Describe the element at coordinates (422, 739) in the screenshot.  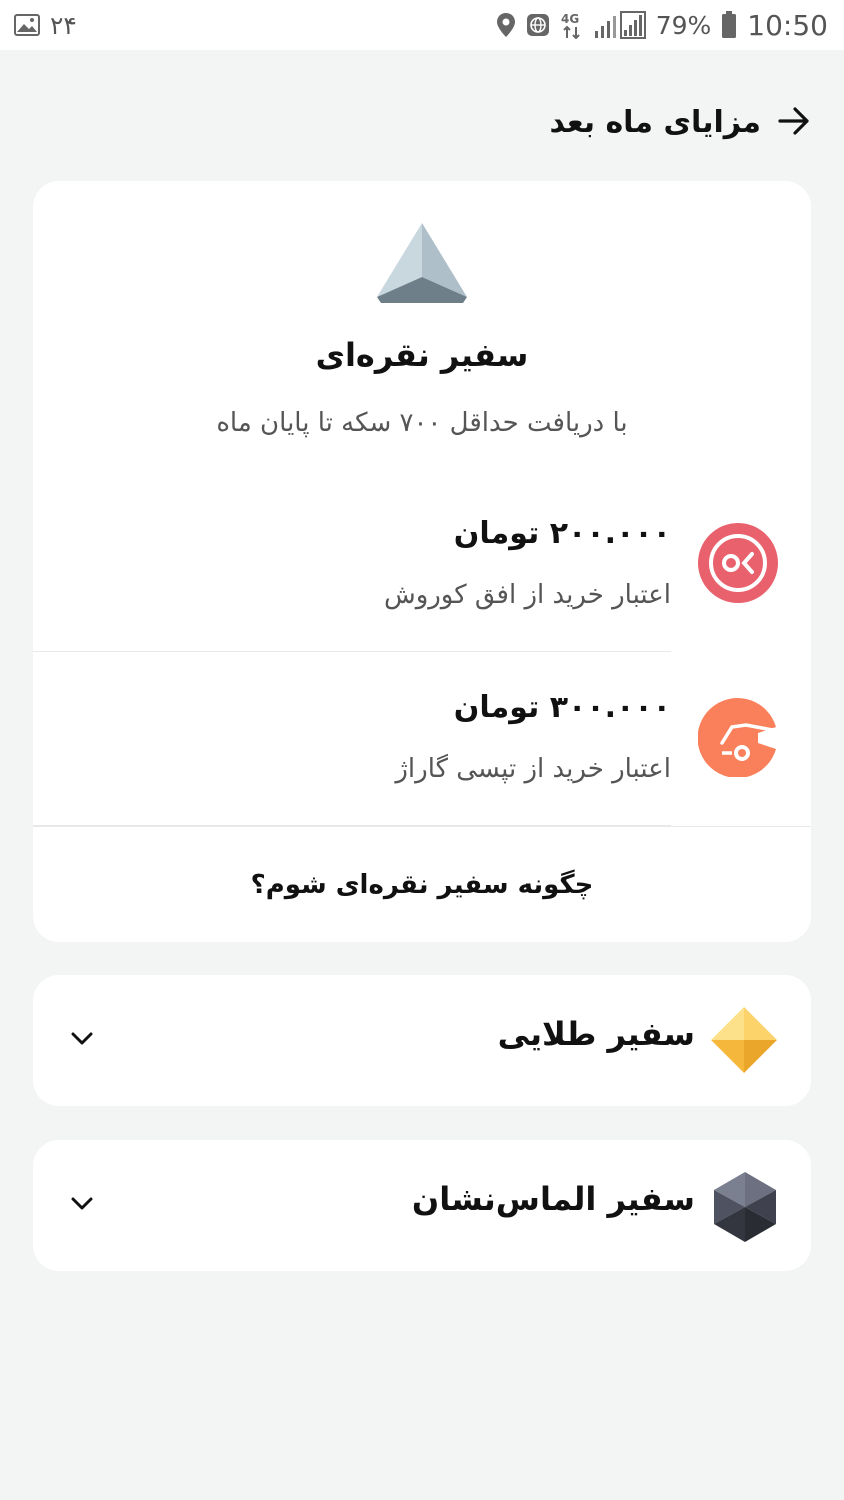
I see `reward-item-tapsi-garage: ۳۰۰.۰۰۰ تومان اعتبار خرید از تپسی گاراژ` at that location.